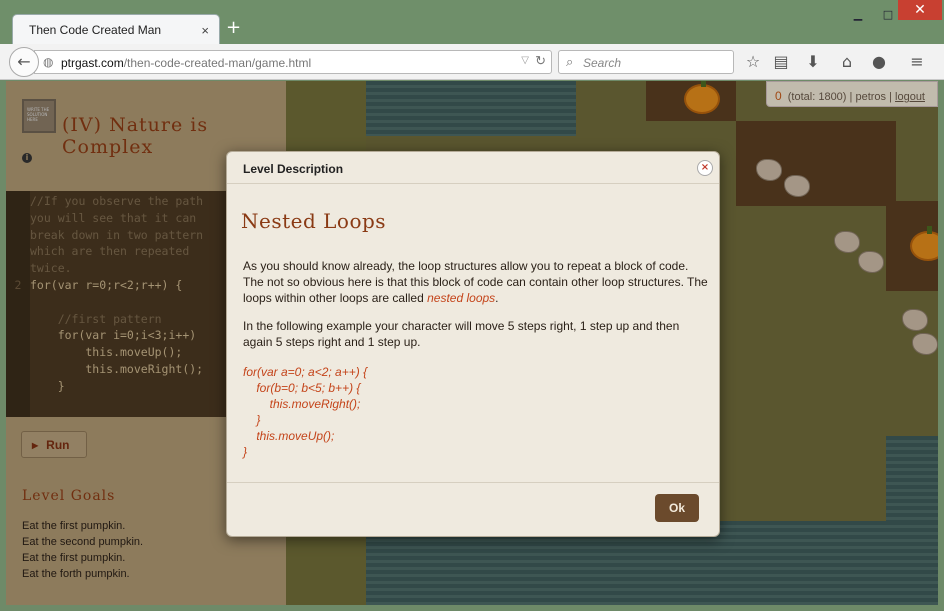 This screenshot has height=611, width=944. I want to click on dialog-title: Level Description, so click(293, 169).